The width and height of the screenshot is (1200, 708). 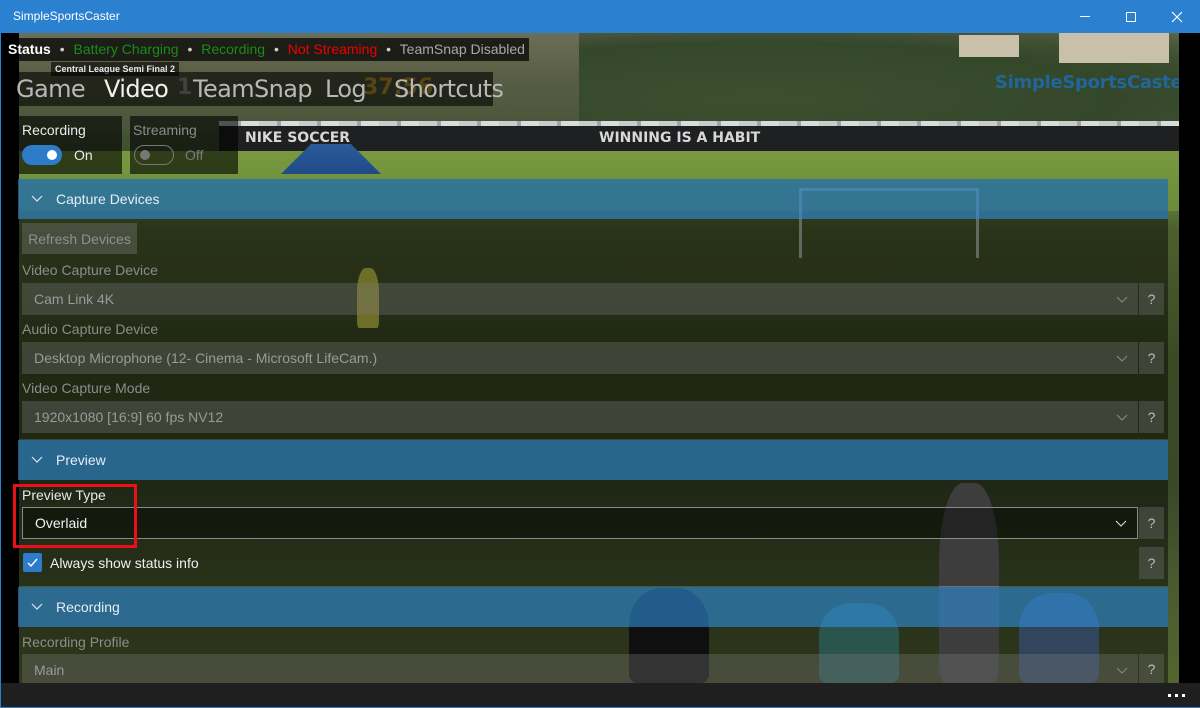 I want to click on status-battery: Battery Charging, so click(x=126, y=49).